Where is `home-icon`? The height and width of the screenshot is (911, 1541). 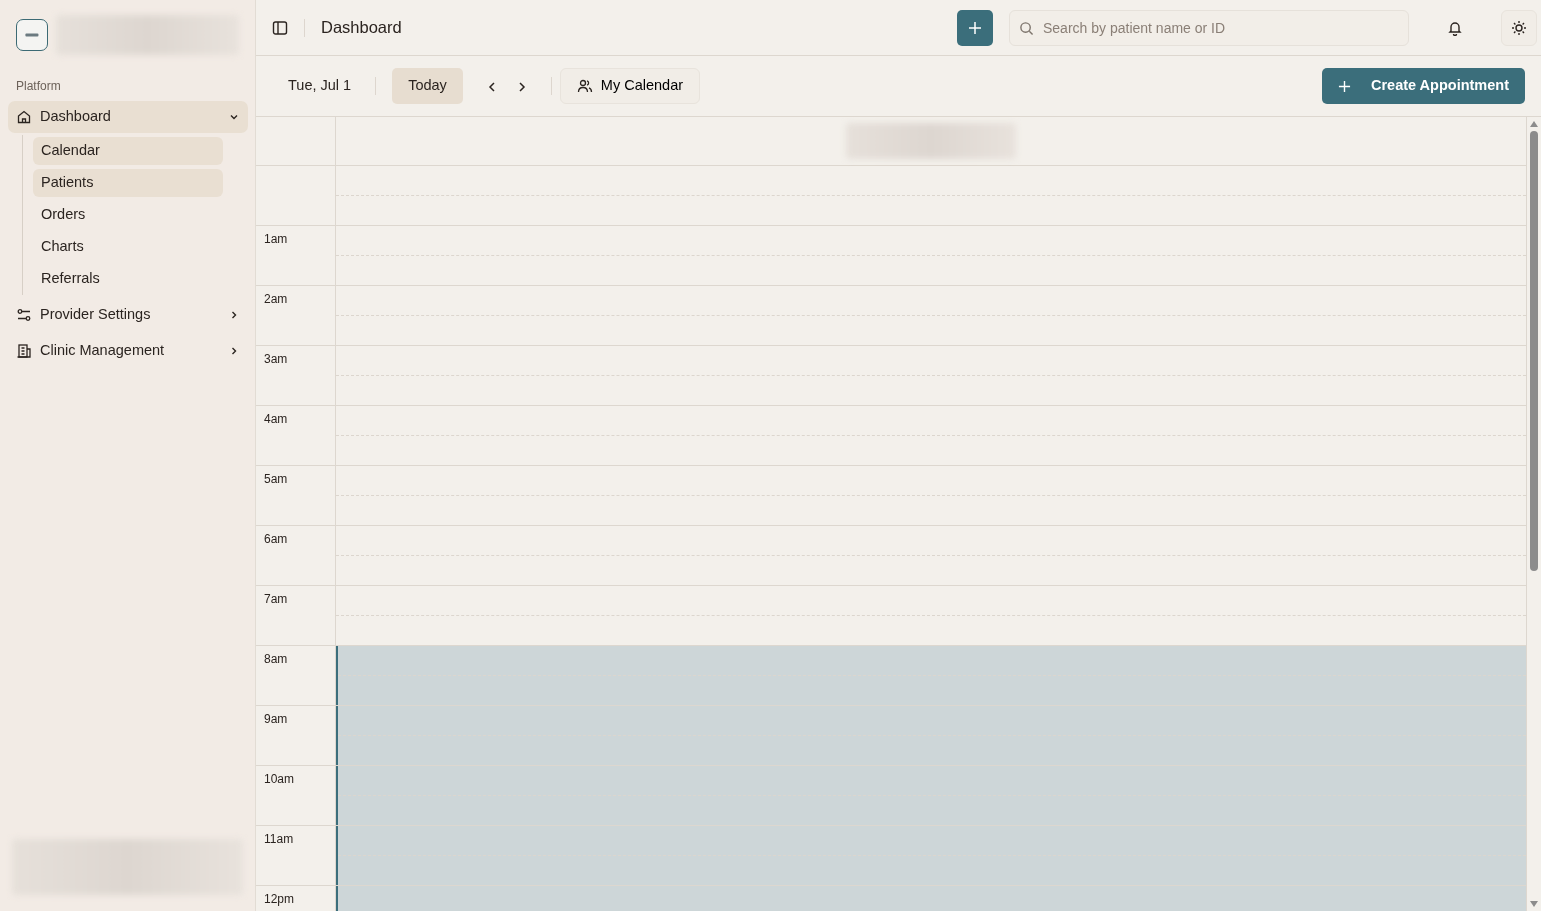 home-icon is located at coordinates (24, 117).